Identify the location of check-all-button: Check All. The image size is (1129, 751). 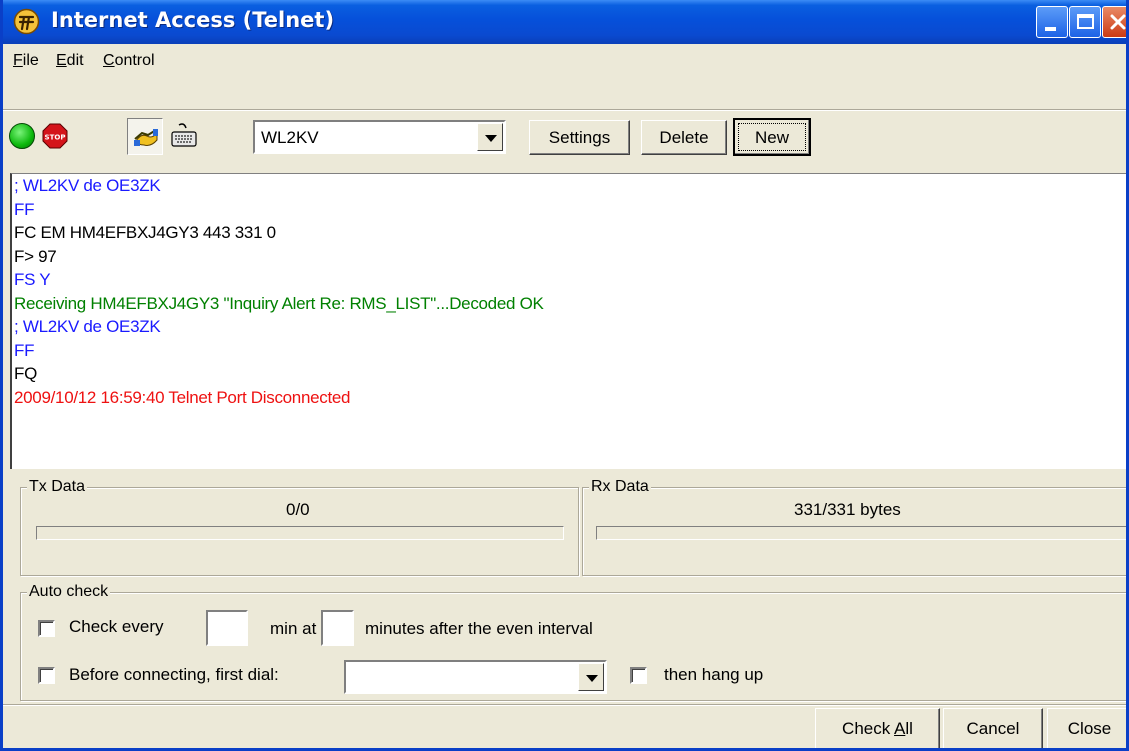
(877, 728).